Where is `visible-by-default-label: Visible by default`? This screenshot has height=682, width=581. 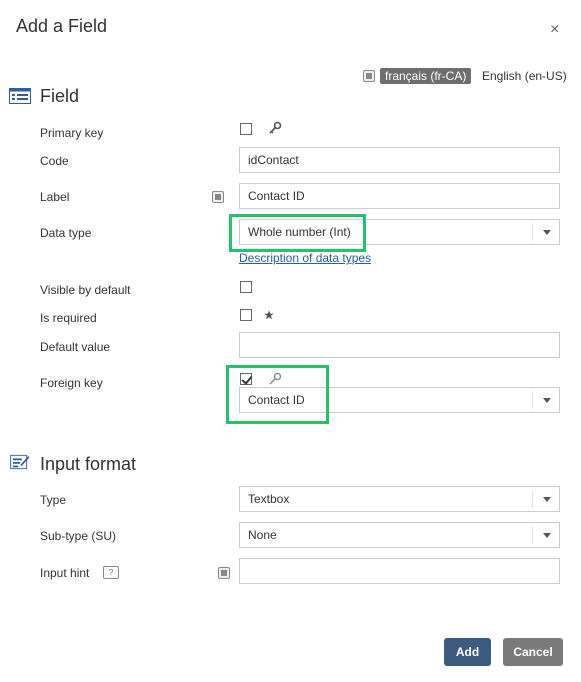 visible-by-default-label: Visible by default is located at coordinates (85, 290).